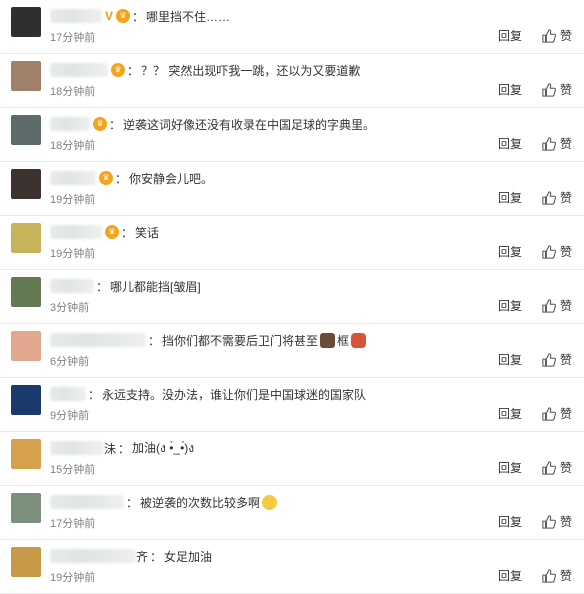 The height and width of the screenshot is (594, 584). Describe the element at coordinates (267, 232) in the screenshot. I see `comment-line: ♛ ： 笑话` at that location.